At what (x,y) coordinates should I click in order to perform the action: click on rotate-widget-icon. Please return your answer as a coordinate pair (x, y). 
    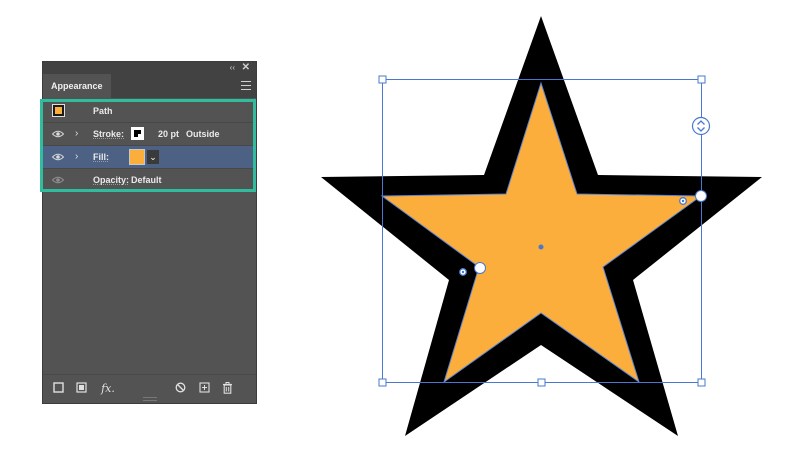
    Looking at the image, I should click on (701, 126).